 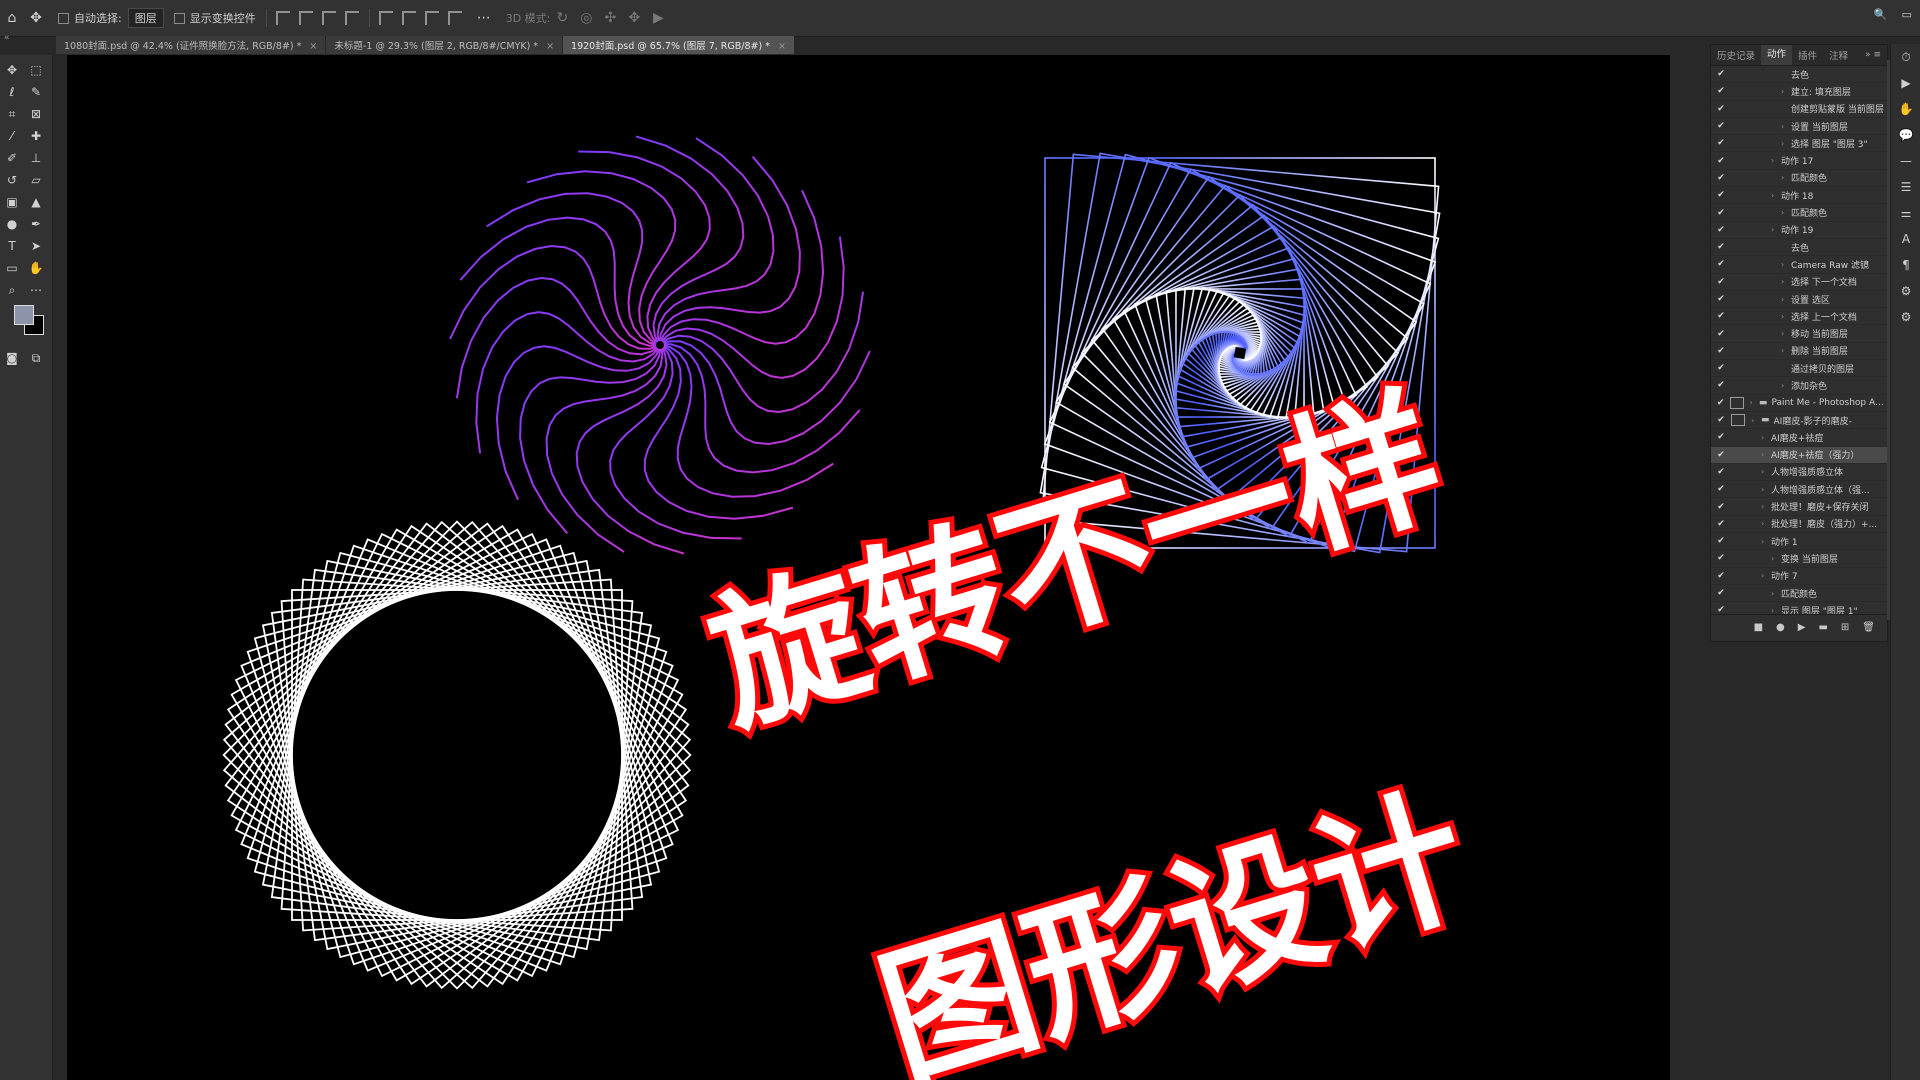 I want to click on marquee-tool-icon: ⬚, so click(x=36, y=70).